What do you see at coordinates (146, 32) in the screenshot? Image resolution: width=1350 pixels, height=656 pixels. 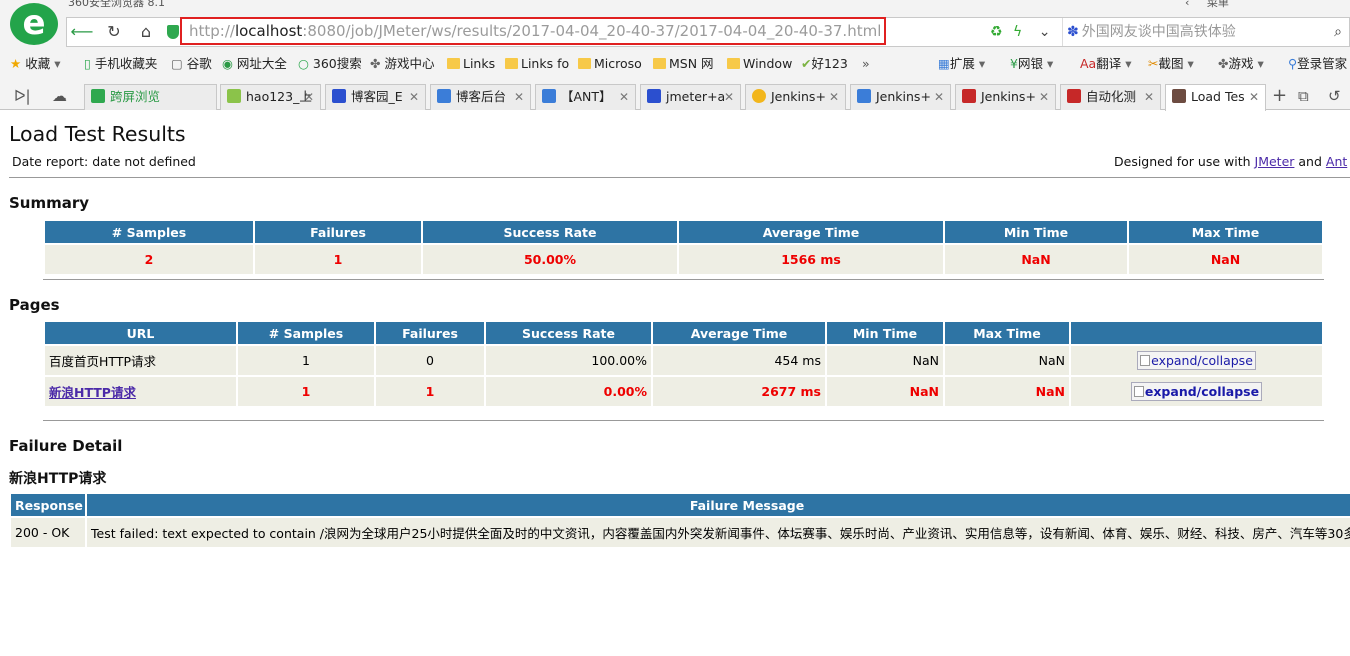 I see `home-icon: ⌂` at bounding box center [146, 32].